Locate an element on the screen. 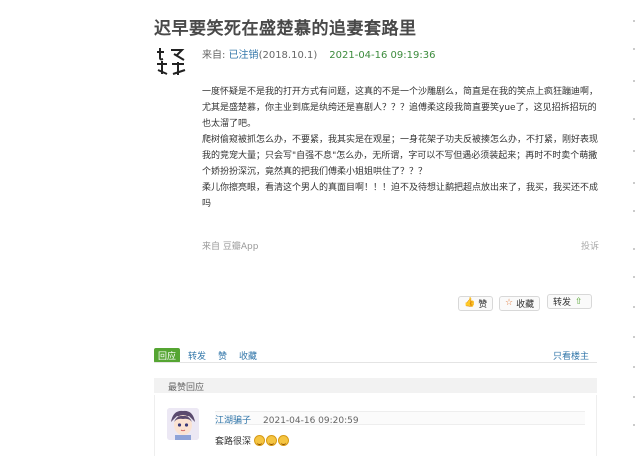  report-link: 投诉 is located at coordinates (590, 245).